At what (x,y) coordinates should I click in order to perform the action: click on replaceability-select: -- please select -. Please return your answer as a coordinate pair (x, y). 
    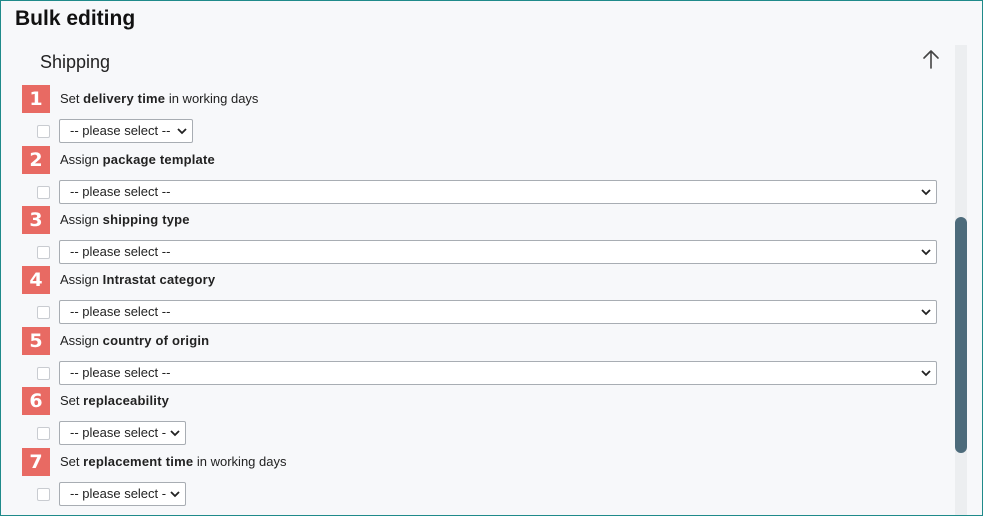
    Looking at the image, I should click on (122, 433).